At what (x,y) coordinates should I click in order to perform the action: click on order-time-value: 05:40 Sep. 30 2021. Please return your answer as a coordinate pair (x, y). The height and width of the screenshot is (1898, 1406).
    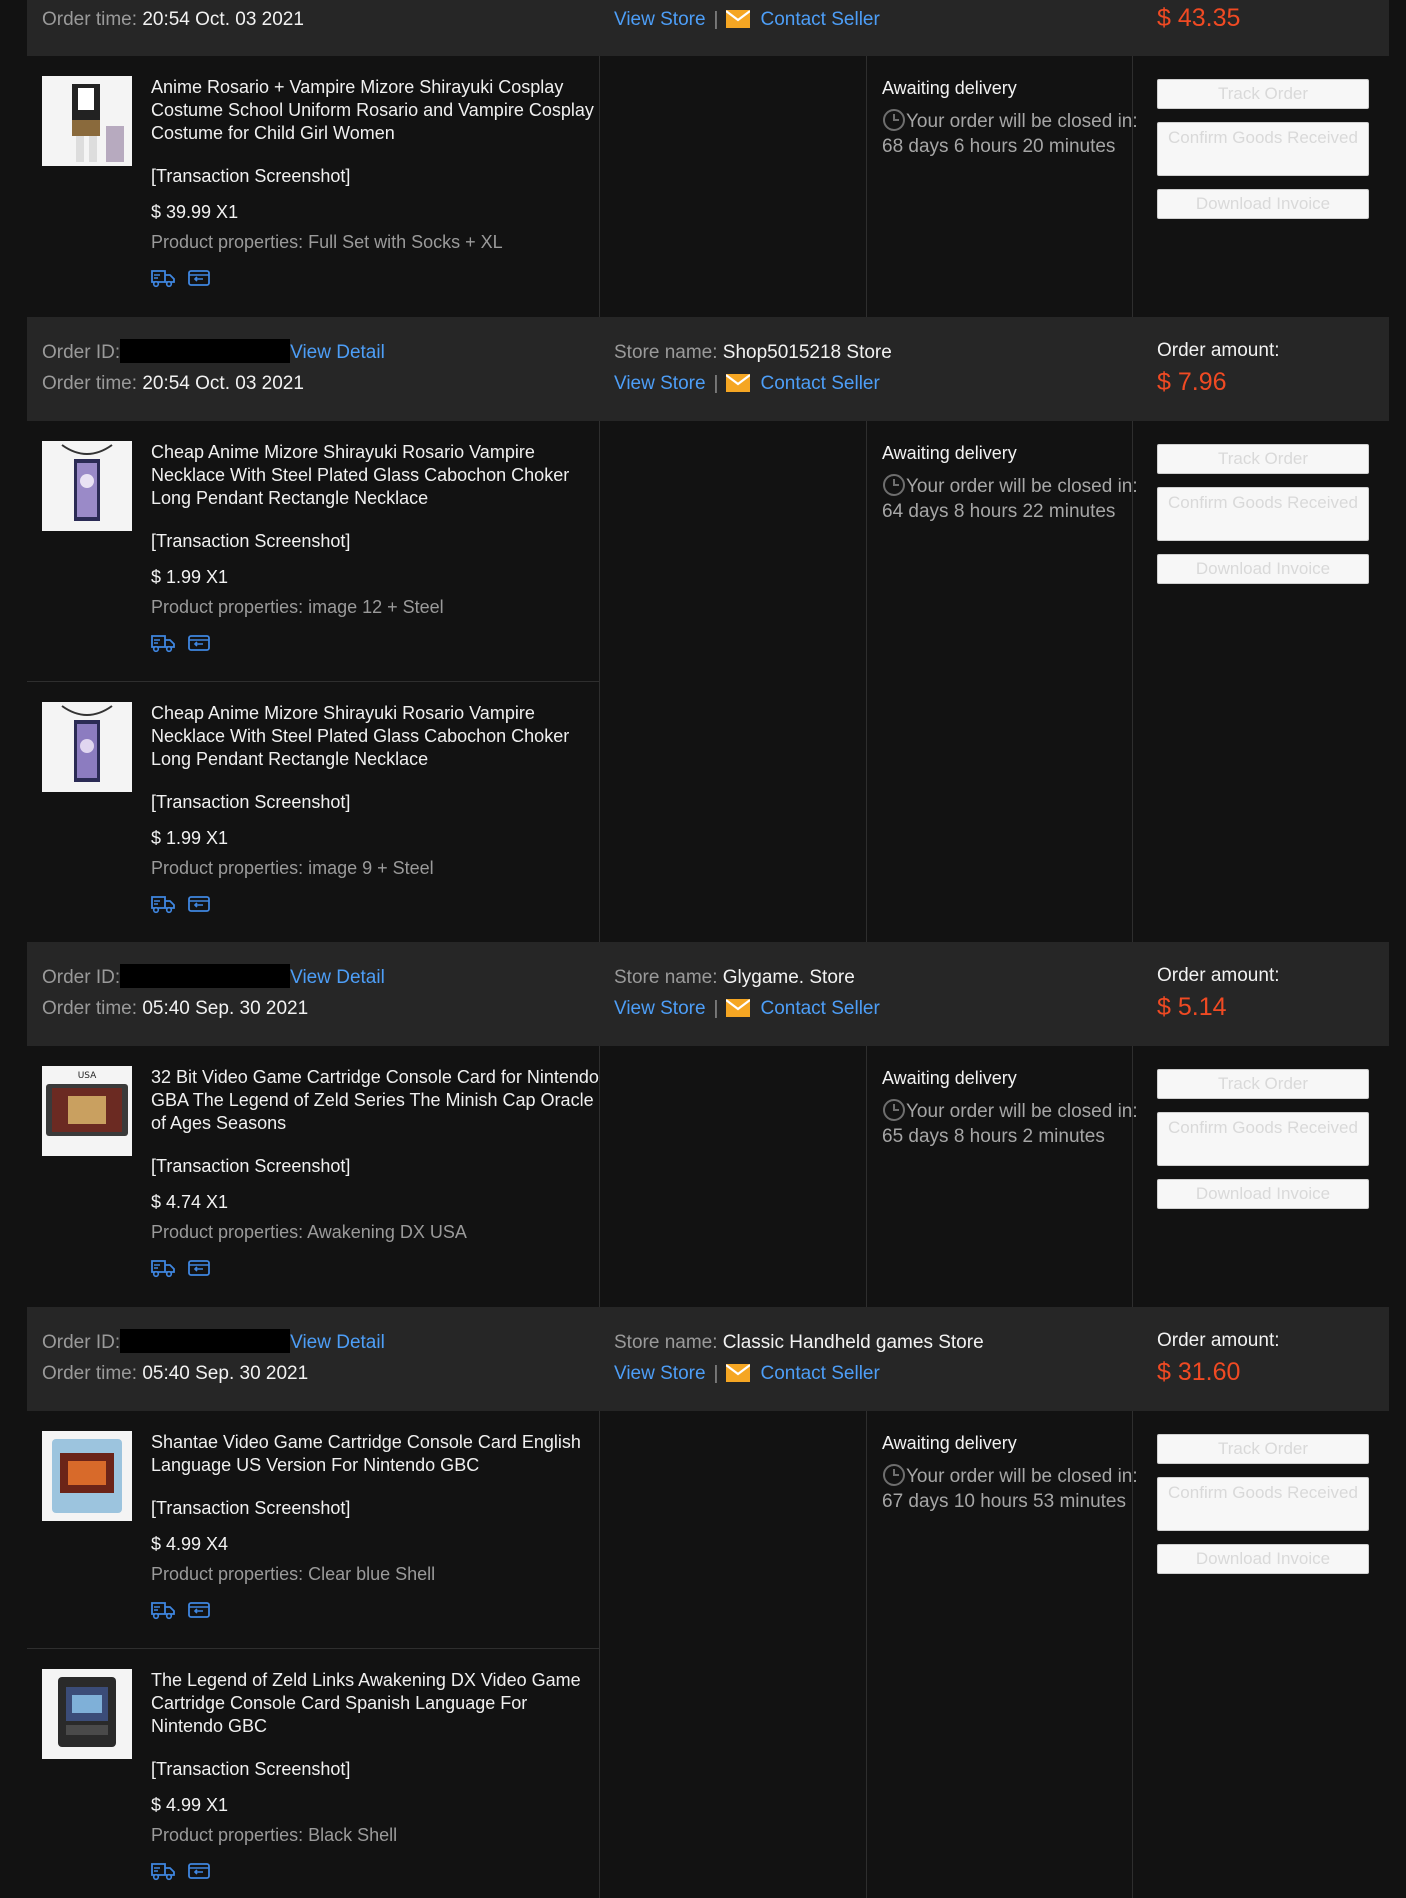
    Looking at the image, I should click on (225, 1008).